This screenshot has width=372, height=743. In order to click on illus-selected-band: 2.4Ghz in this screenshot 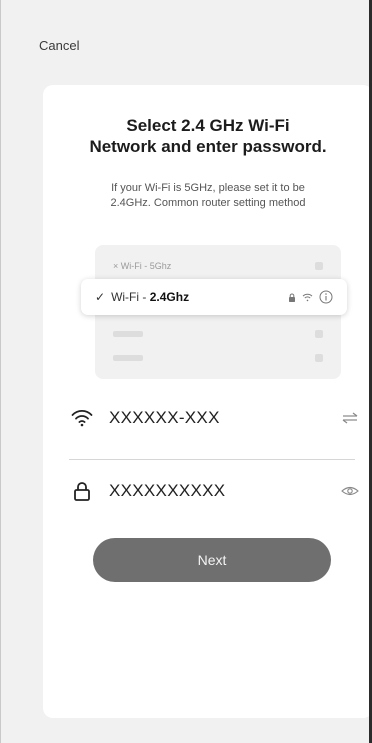, I will do `click(169, 297)`.